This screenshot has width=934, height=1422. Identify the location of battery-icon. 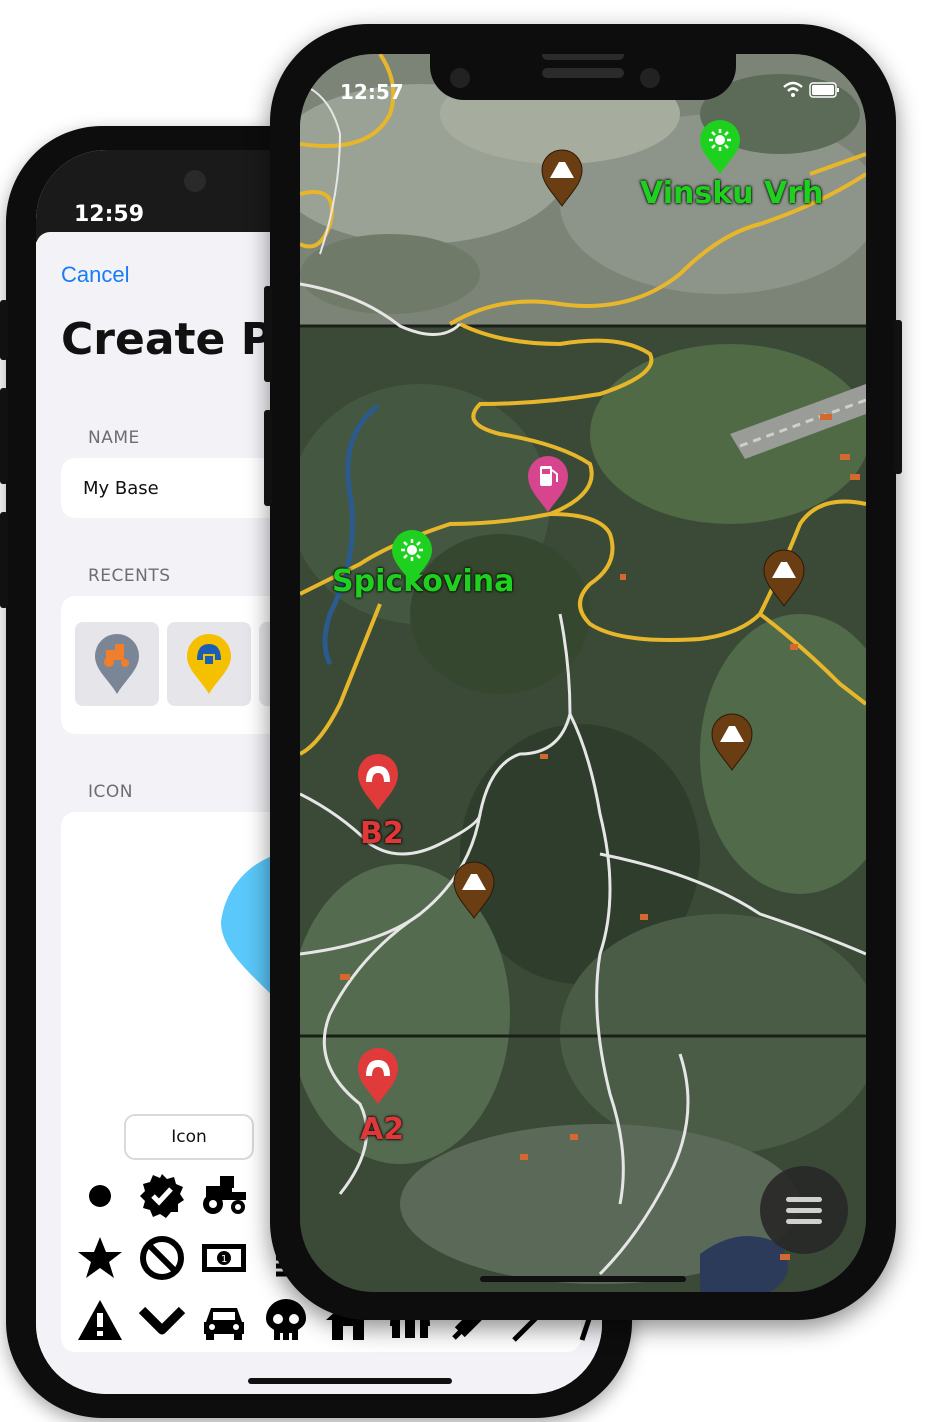
(824, 90).